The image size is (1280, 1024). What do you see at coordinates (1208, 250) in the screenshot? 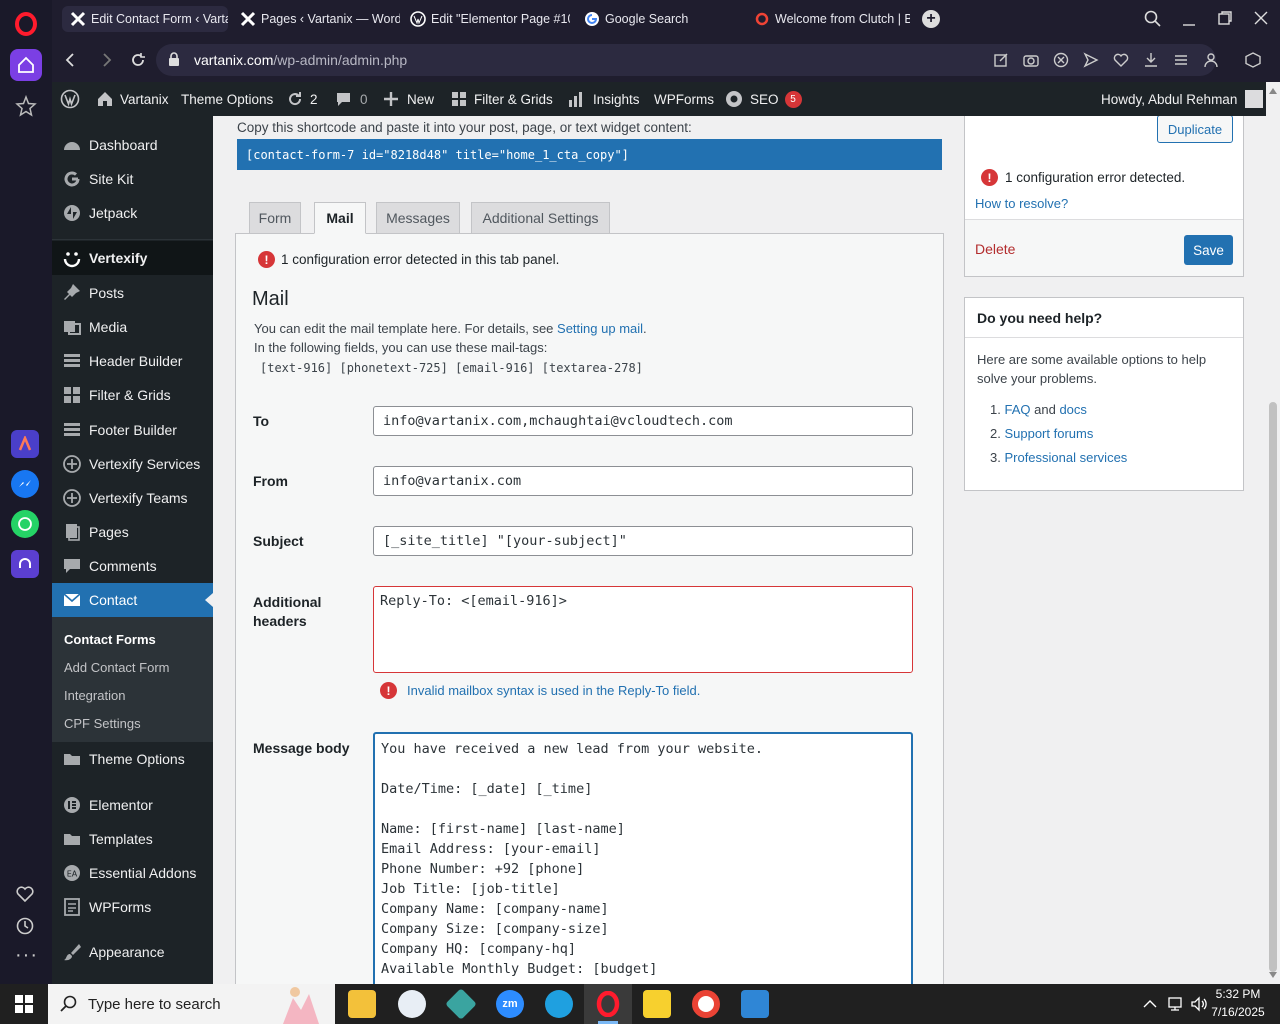
I see `save-button: Save` at bounding box center [1208, 250].